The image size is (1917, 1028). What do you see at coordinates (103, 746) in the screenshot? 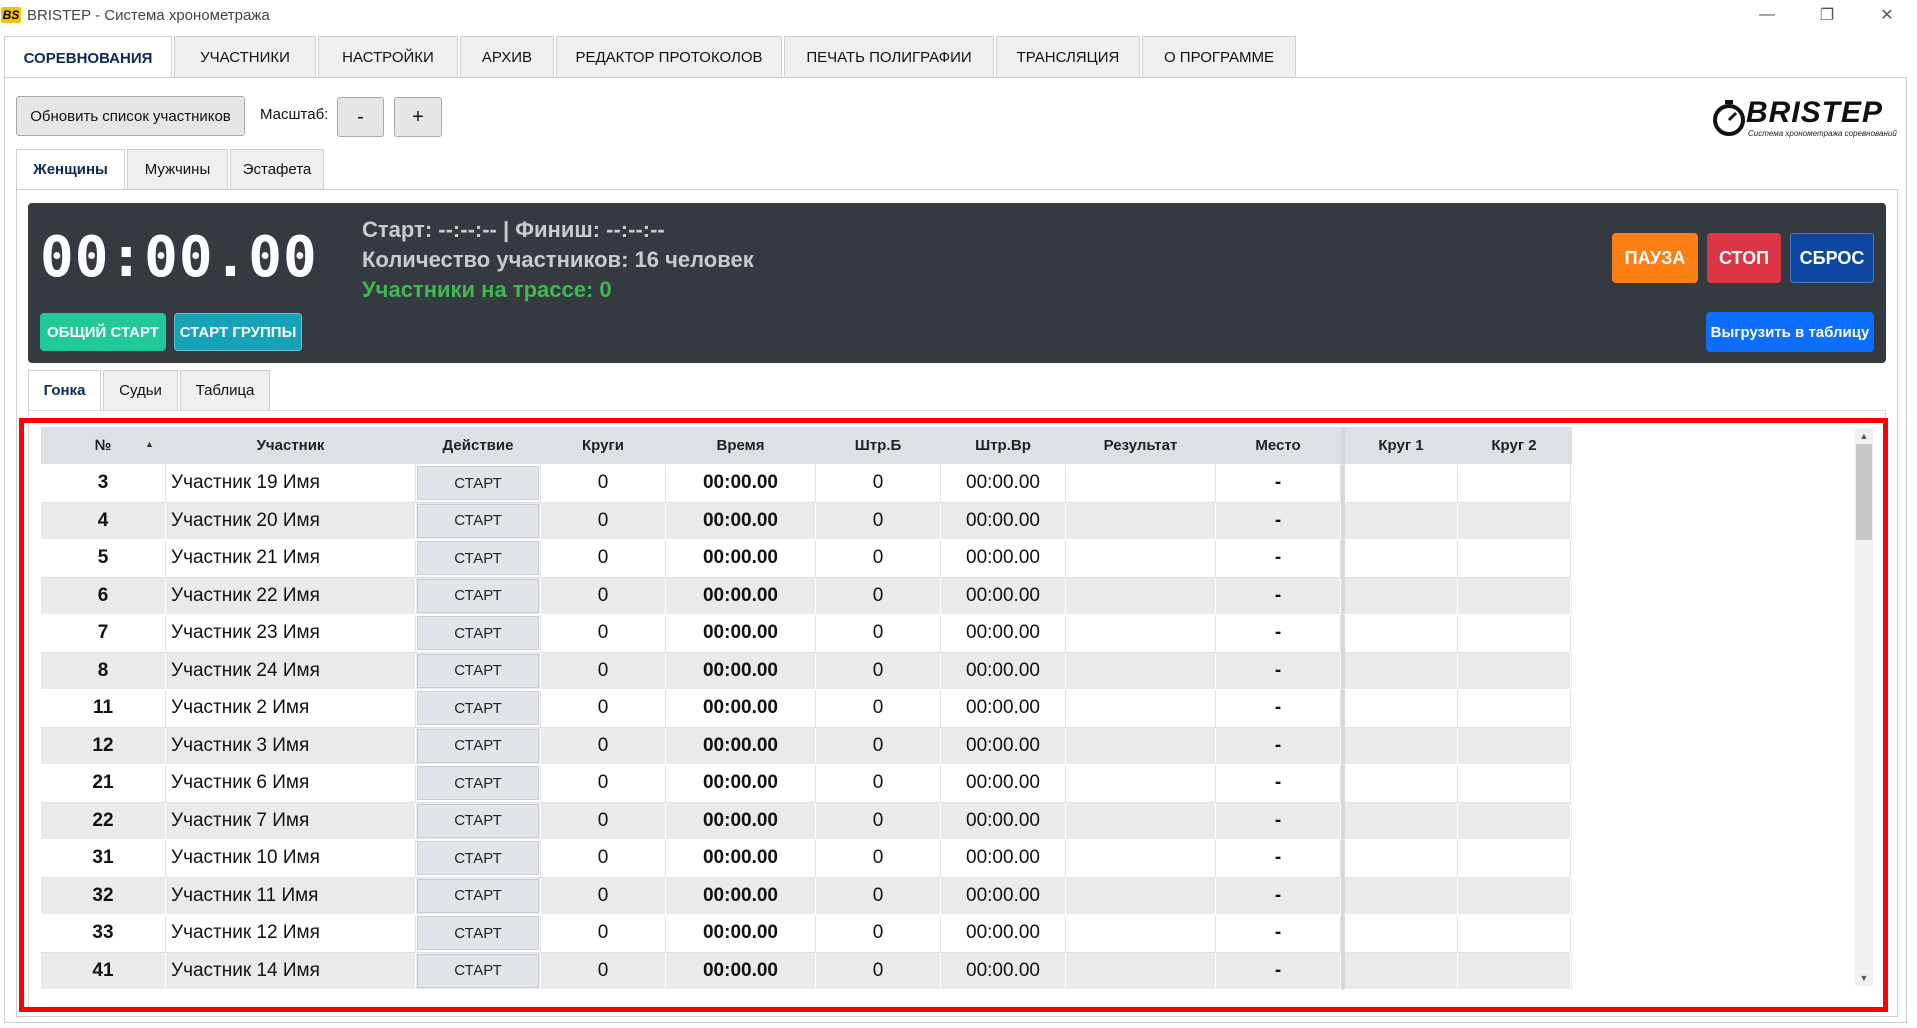
I see `cell-number: 12` at bounding box center [103, 746].